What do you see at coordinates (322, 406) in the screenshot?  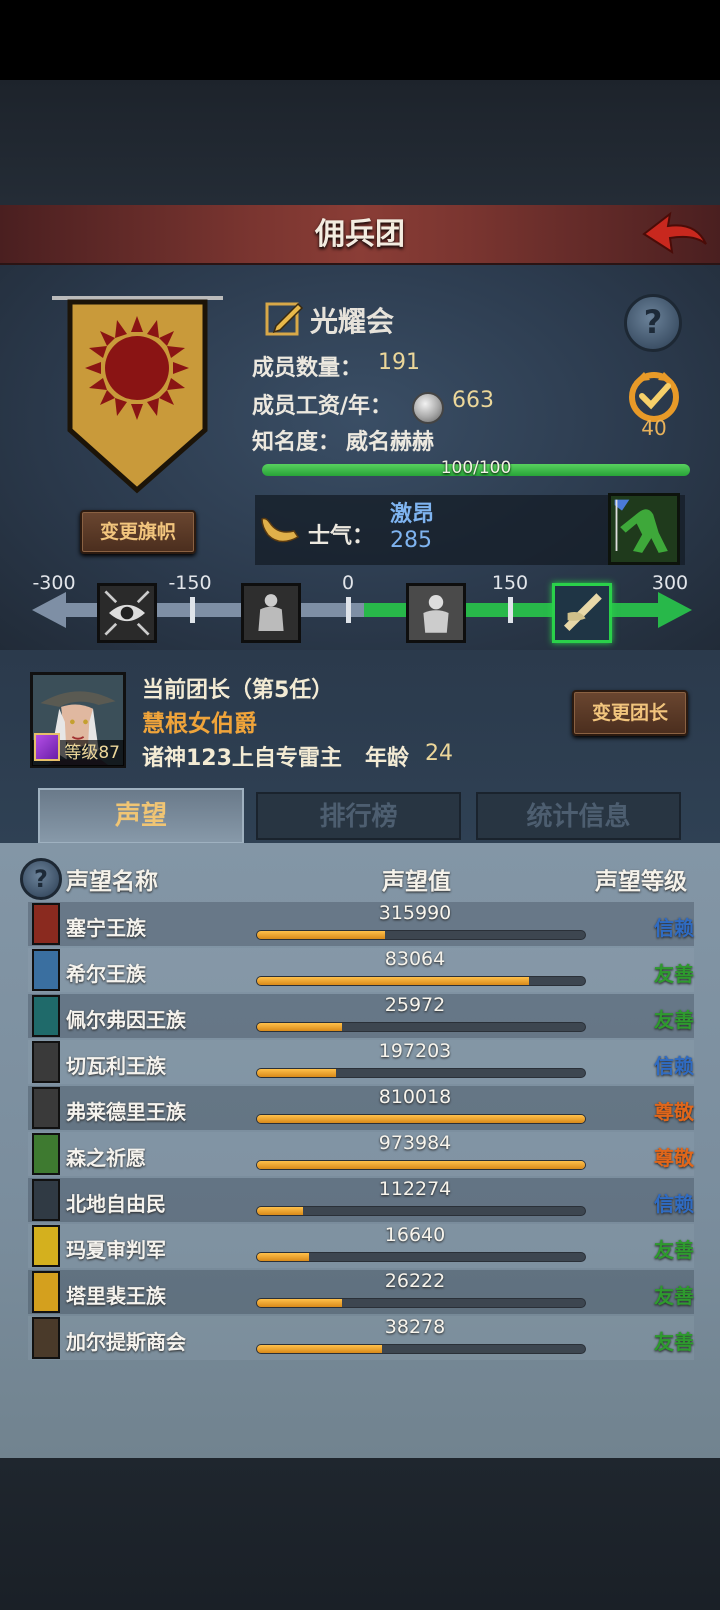 I see `salary-label: 成员工资/年：` at bounding box center [322, 406].